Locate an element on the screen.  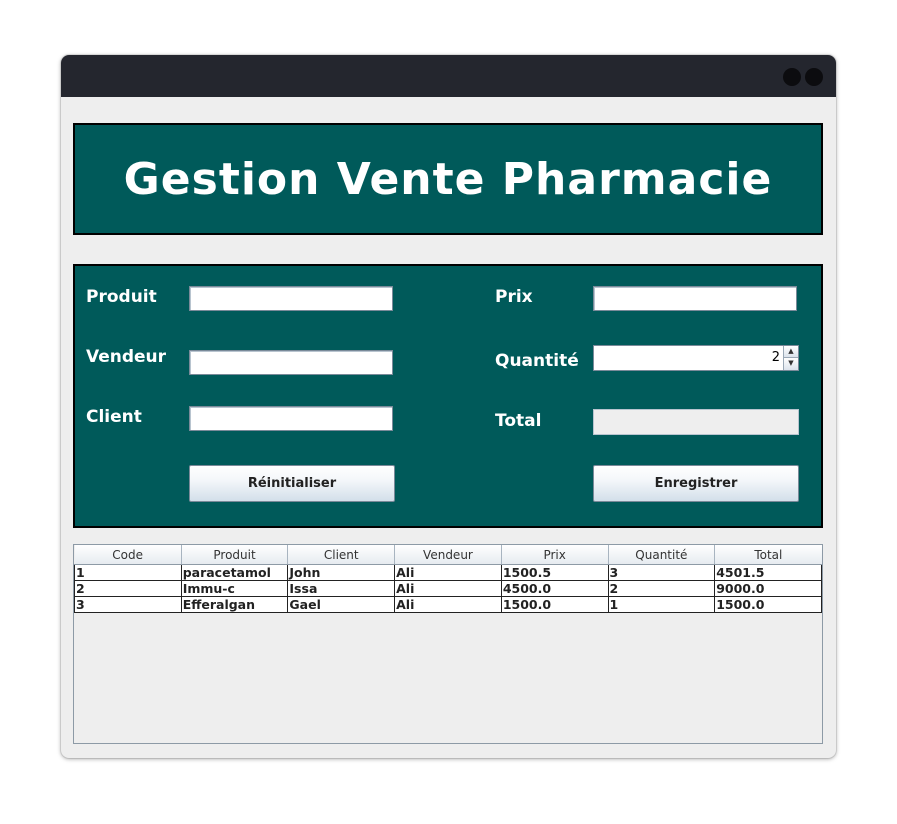
reset-button: Réinitialiser is located at coordinates (292, 483).